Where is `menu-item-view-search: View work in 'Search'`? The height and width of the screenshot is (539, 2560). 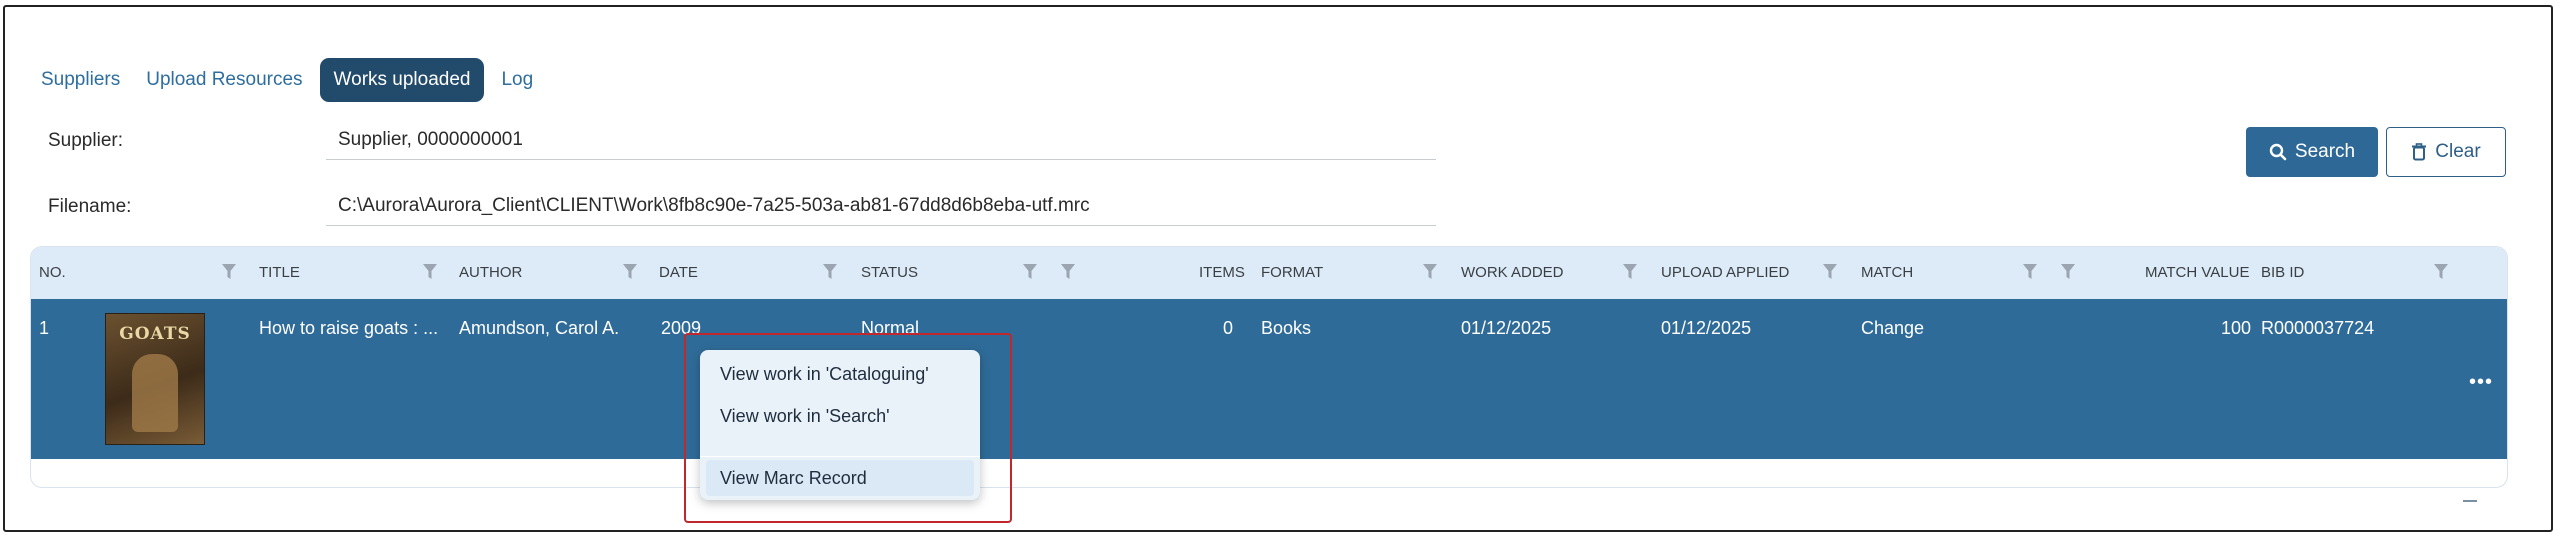 menu-item-view-search: View work in 'Search' is located at coordinates (805, 416).